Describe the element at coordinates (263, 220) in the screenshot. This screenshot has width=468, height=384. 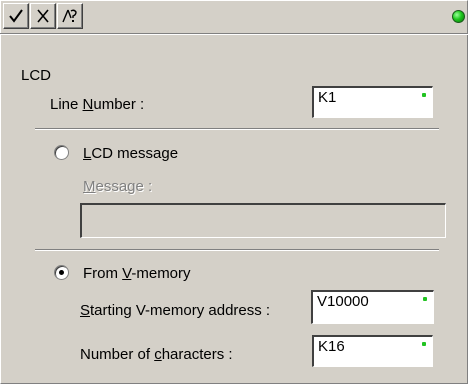
I see `message-input` at that location.